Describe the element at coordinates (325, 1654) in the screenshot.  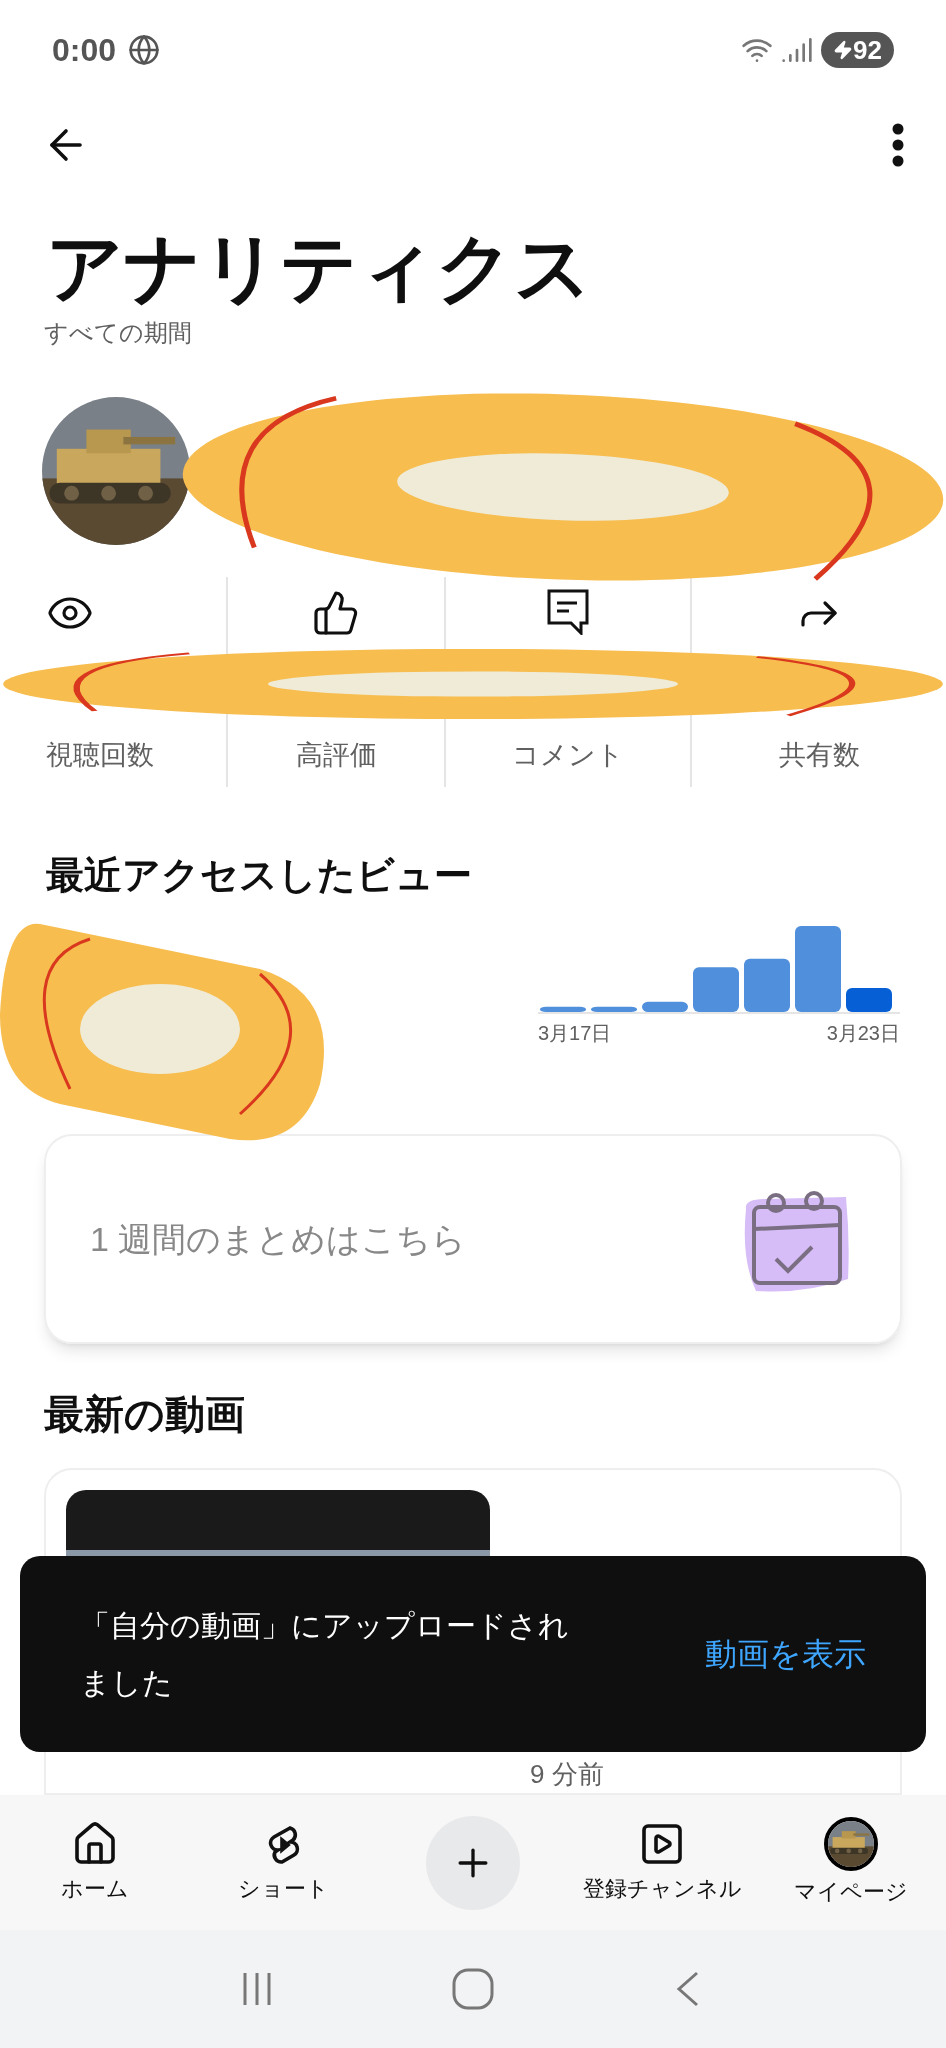
I see `toast-message: 「自分の動画」にアップロードされました` at that location.